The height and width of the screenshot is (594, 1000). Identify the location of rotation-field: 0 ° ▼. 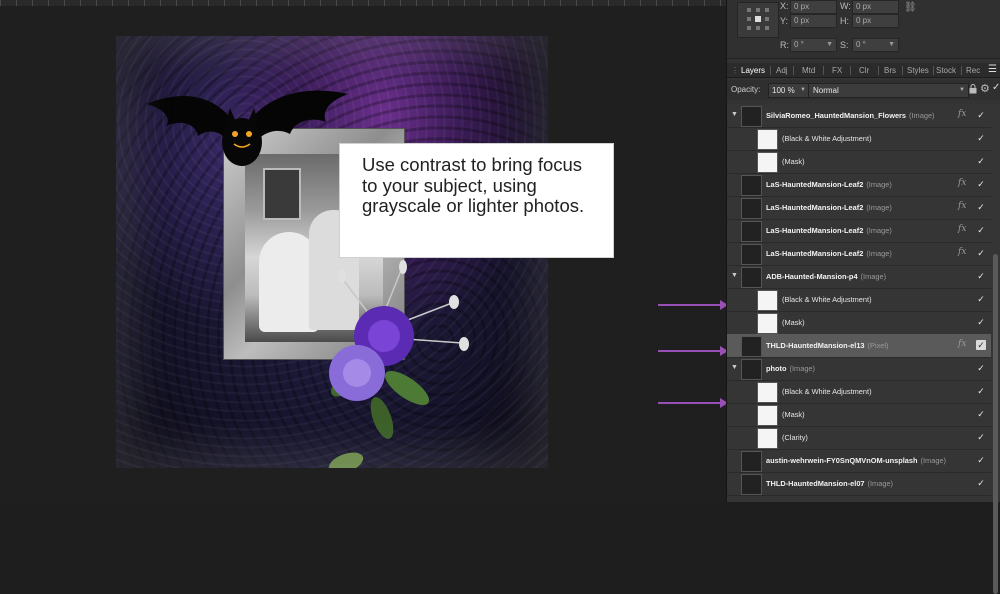
(813, 45).